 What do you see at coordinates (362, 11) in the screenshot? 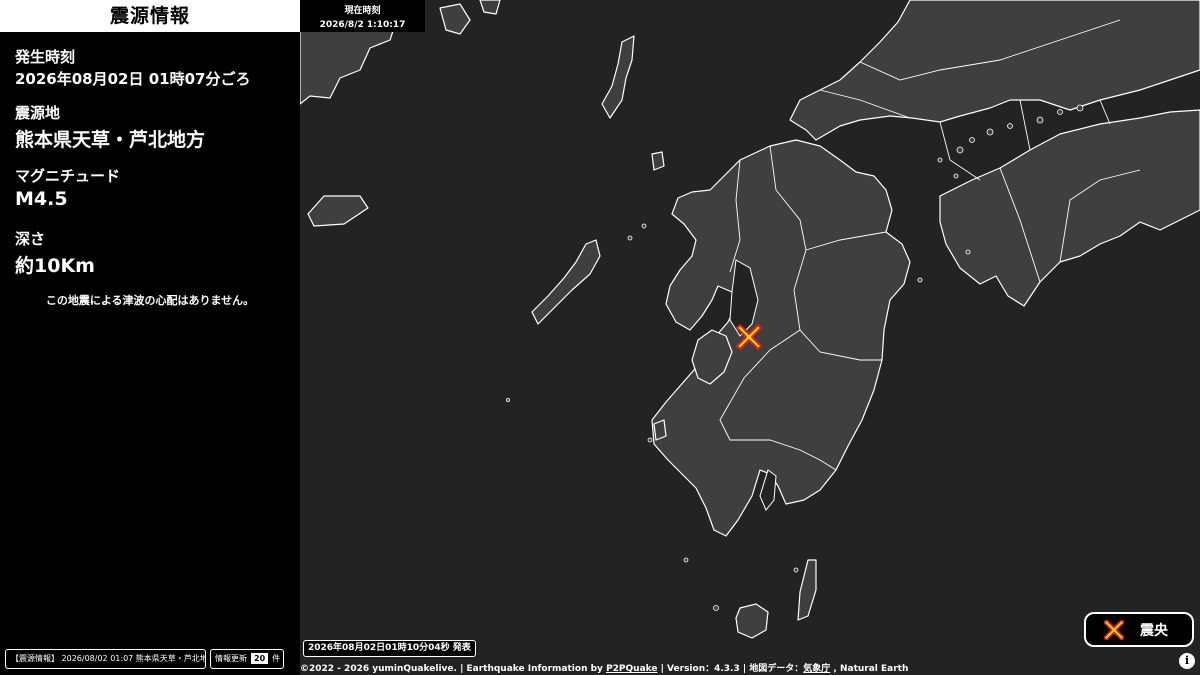
I see `current-time-label: 現在時刻` at bounding box center [362, 11].